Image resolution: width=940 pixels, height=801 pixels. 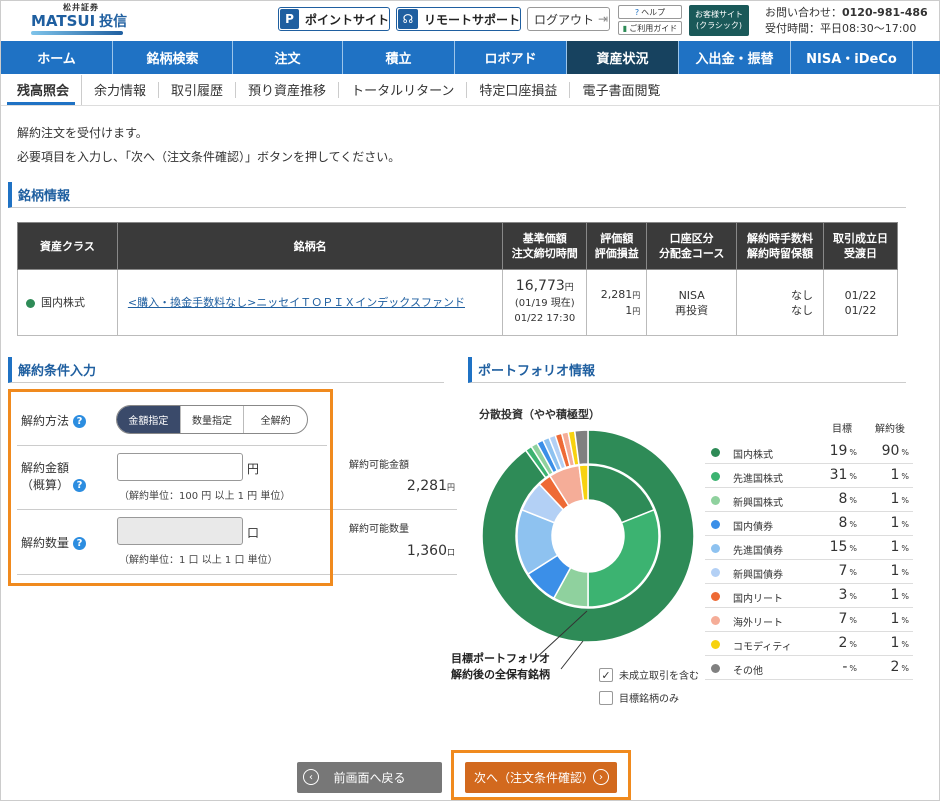 I want to click on help-button: ? ヘルプ, so click(x=650, y=12).